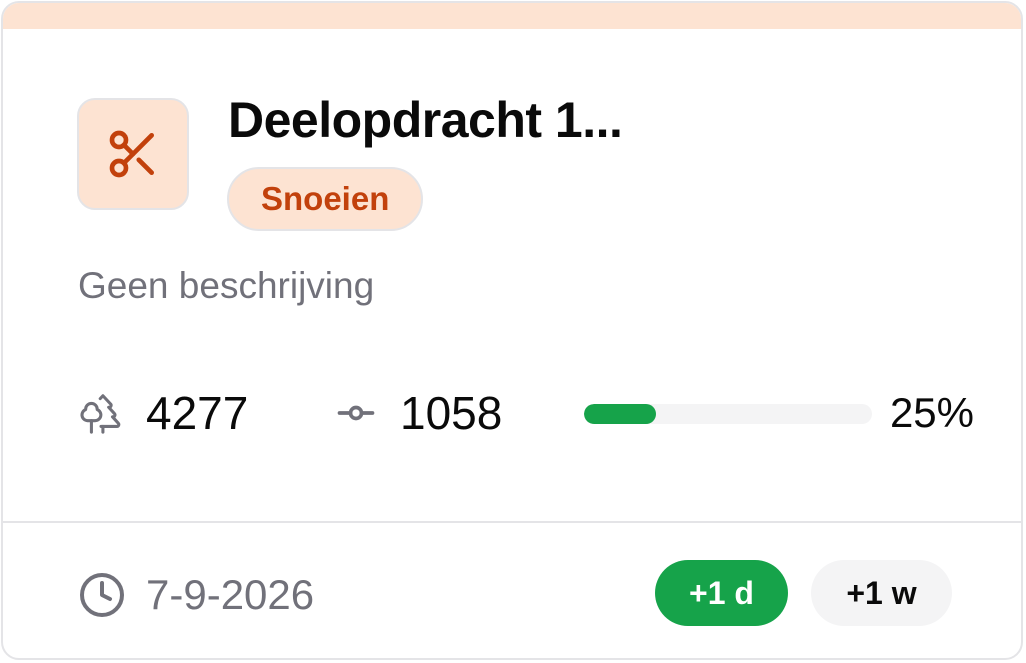 The width and height of the screenshot is (1026, 663). Describe the element at coordinates (230, 594) in the screenshot. I see `due-date-text: 7-9-2026` at that location.